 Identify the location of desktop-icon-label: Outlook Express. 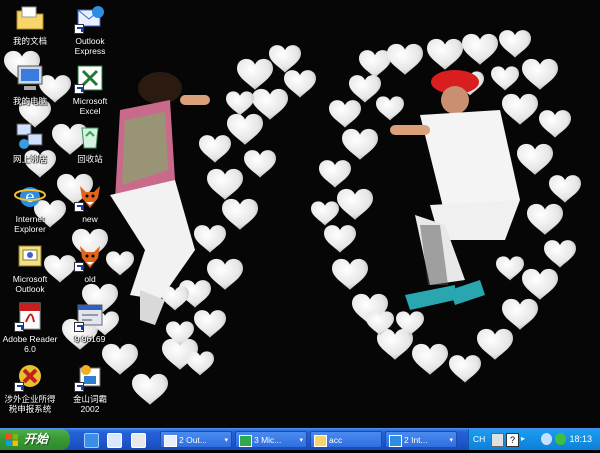
(90, 46).